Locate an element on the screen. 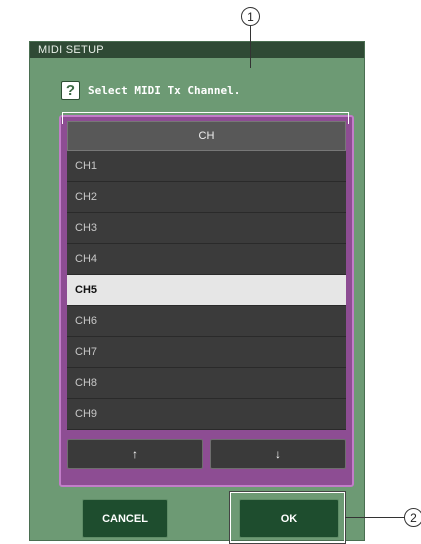 The width and height of the screenshot is (421, 544). cancel-button: CANCEL is located at coordinates (125, 518).